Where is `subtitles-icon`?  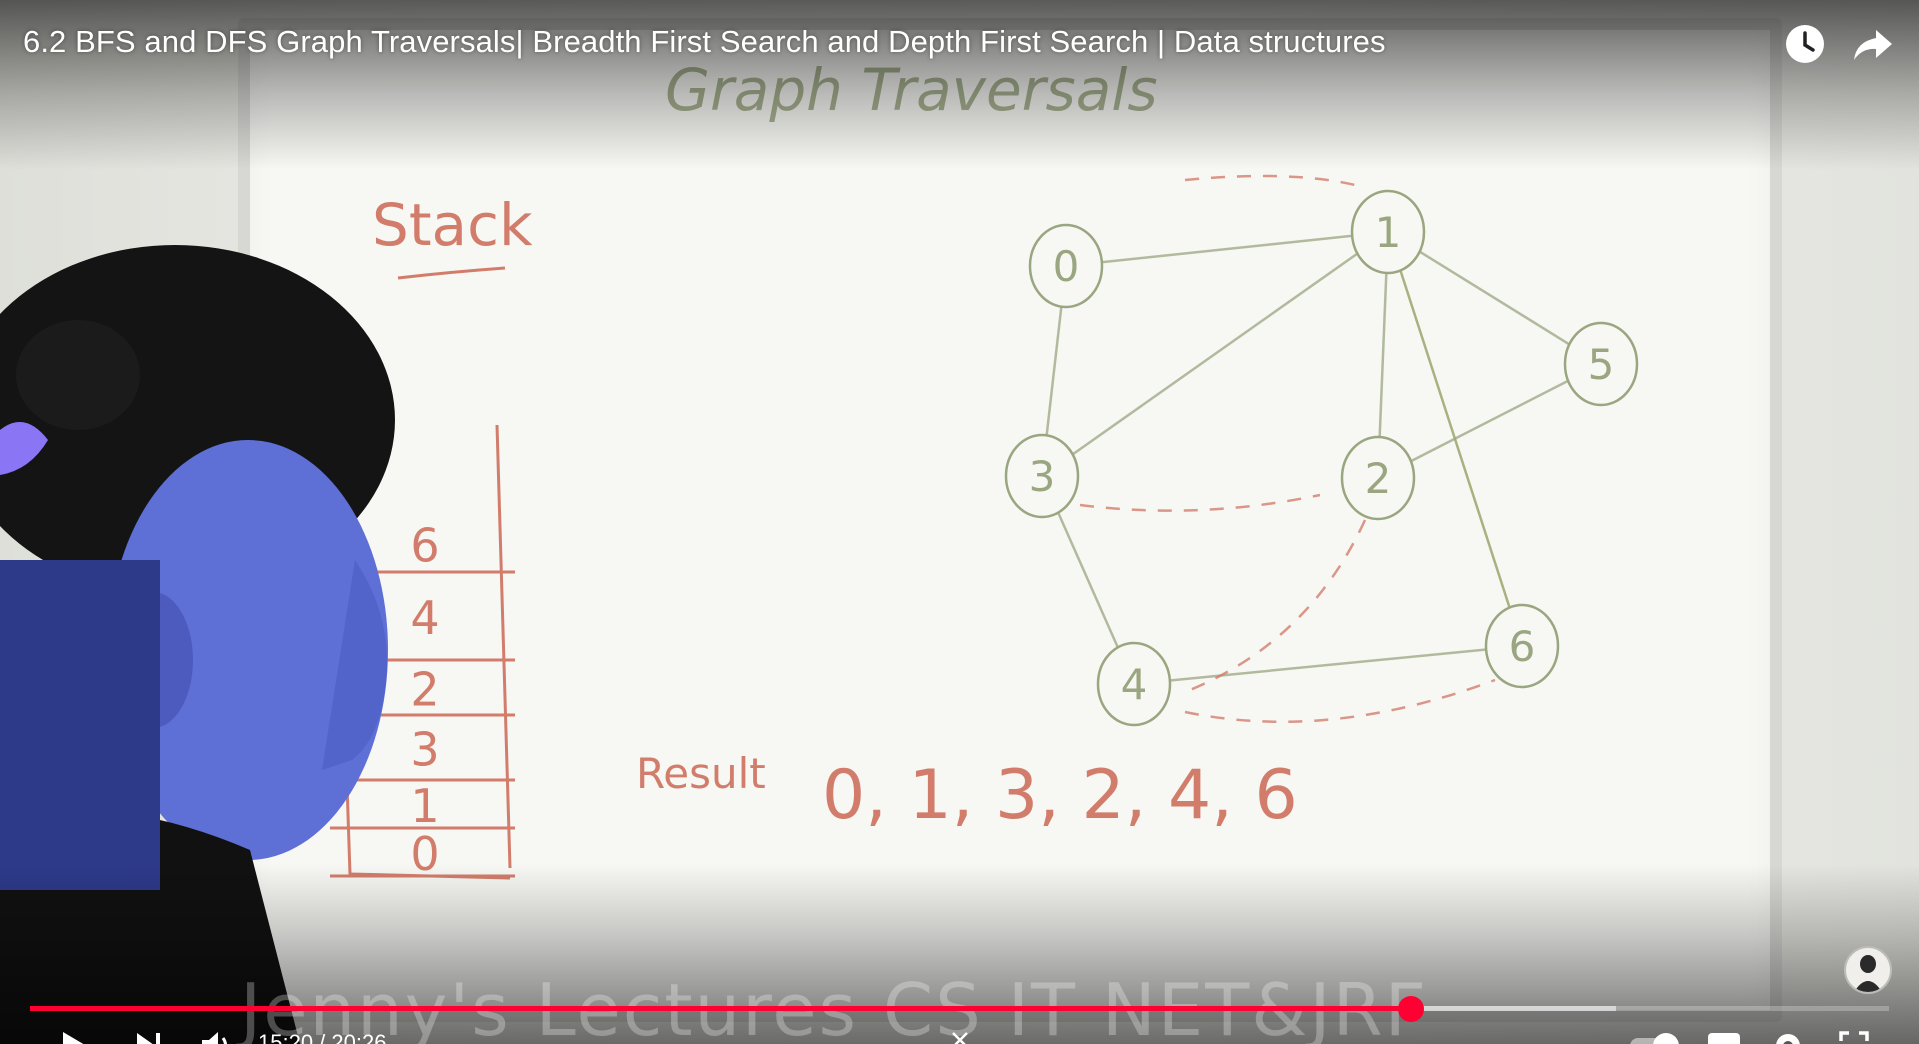
subtitles-icon is located at coordinates (1724, 1037).